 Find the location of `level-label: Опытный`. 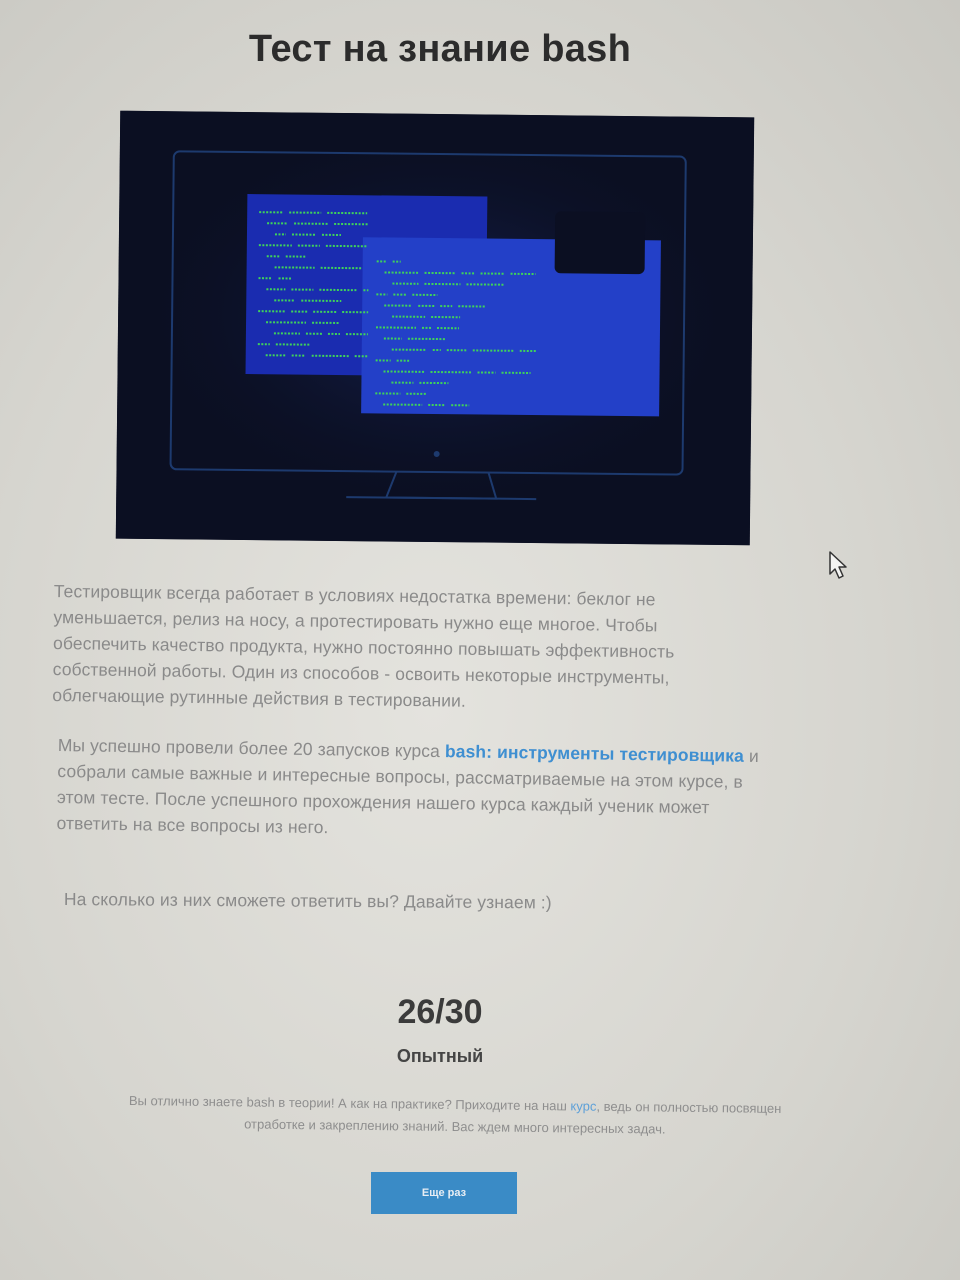

level-label: Опытный is located at coordinates (440, 1056).